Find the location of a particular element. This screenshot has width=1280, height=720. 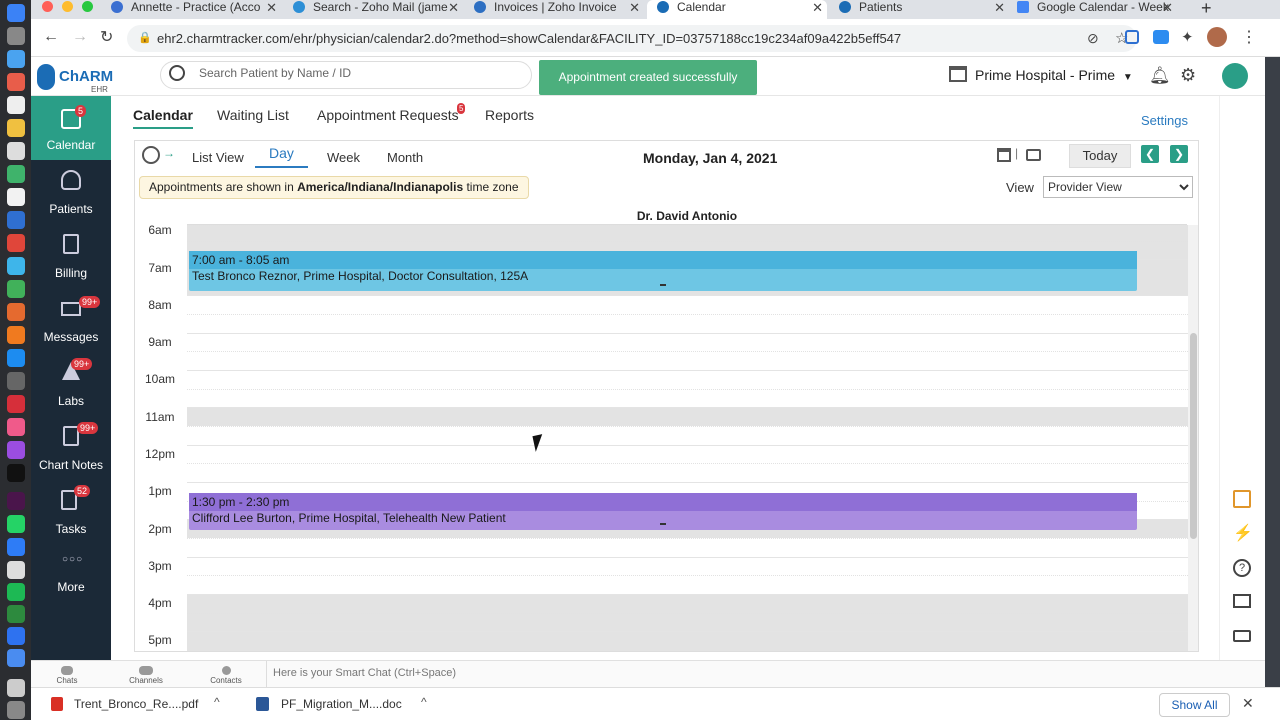

tab-reports: Reports is located at coordinates (509, 115).